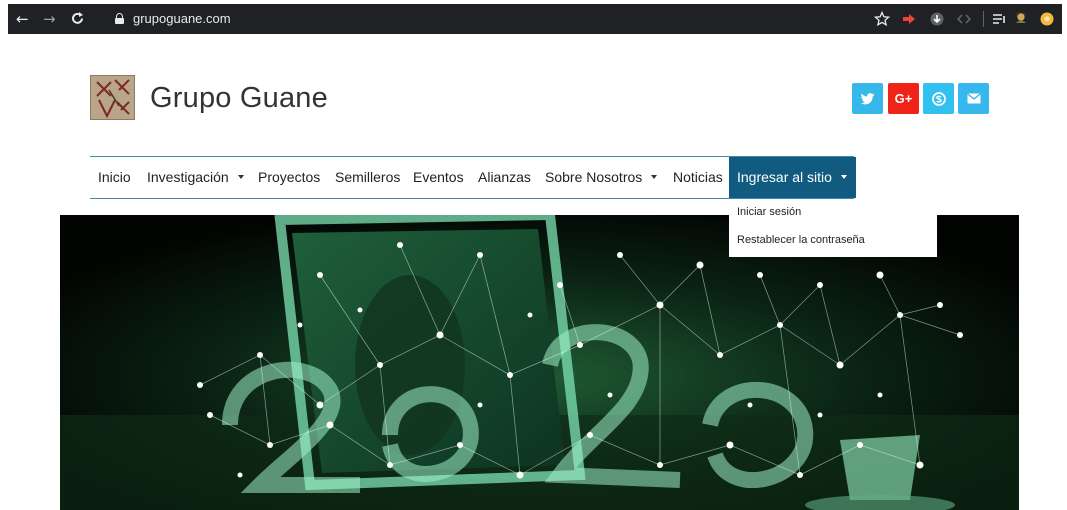  What do you see at coordinates (504, 177) in the screenshot?
I see `nav-item-alianzas: Alianzas` at bounding box center [504, 177].